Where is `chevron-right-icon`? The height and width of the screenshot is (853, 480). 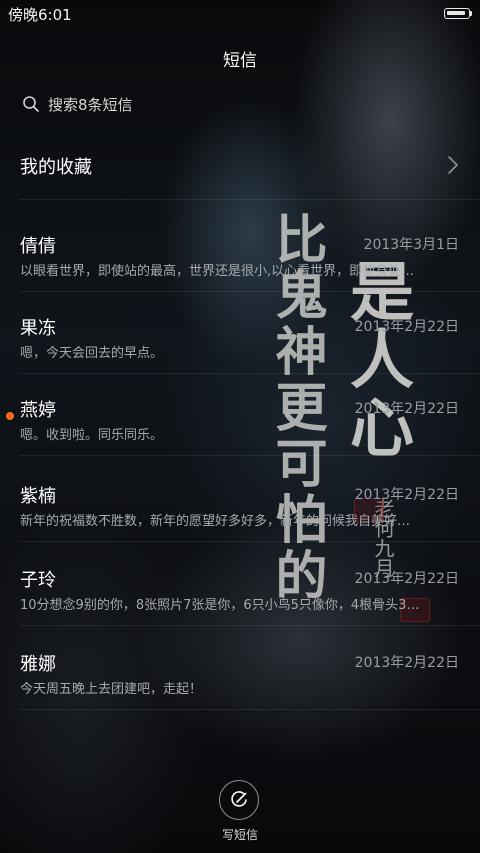 chevron-right-icon is located at coordinates (453, 165).